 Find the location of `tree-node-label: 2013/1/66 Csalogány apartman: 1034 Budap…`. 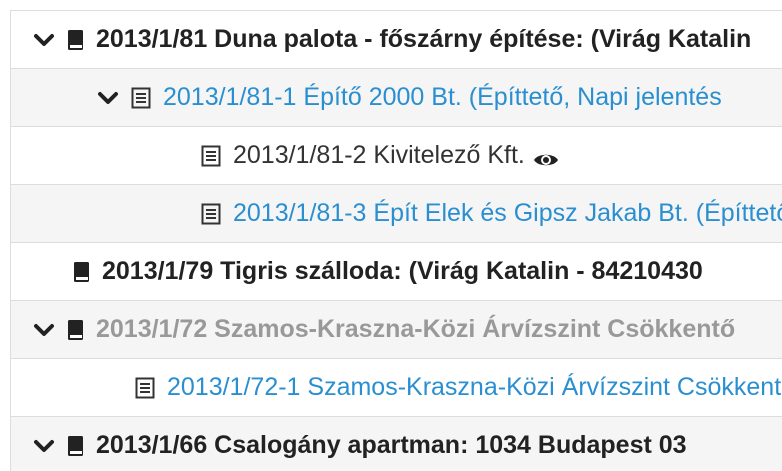

tree-node-label: 2013/1/66 Csalogány apartman: 1034 Budap… is located at coordinates (391, 445).